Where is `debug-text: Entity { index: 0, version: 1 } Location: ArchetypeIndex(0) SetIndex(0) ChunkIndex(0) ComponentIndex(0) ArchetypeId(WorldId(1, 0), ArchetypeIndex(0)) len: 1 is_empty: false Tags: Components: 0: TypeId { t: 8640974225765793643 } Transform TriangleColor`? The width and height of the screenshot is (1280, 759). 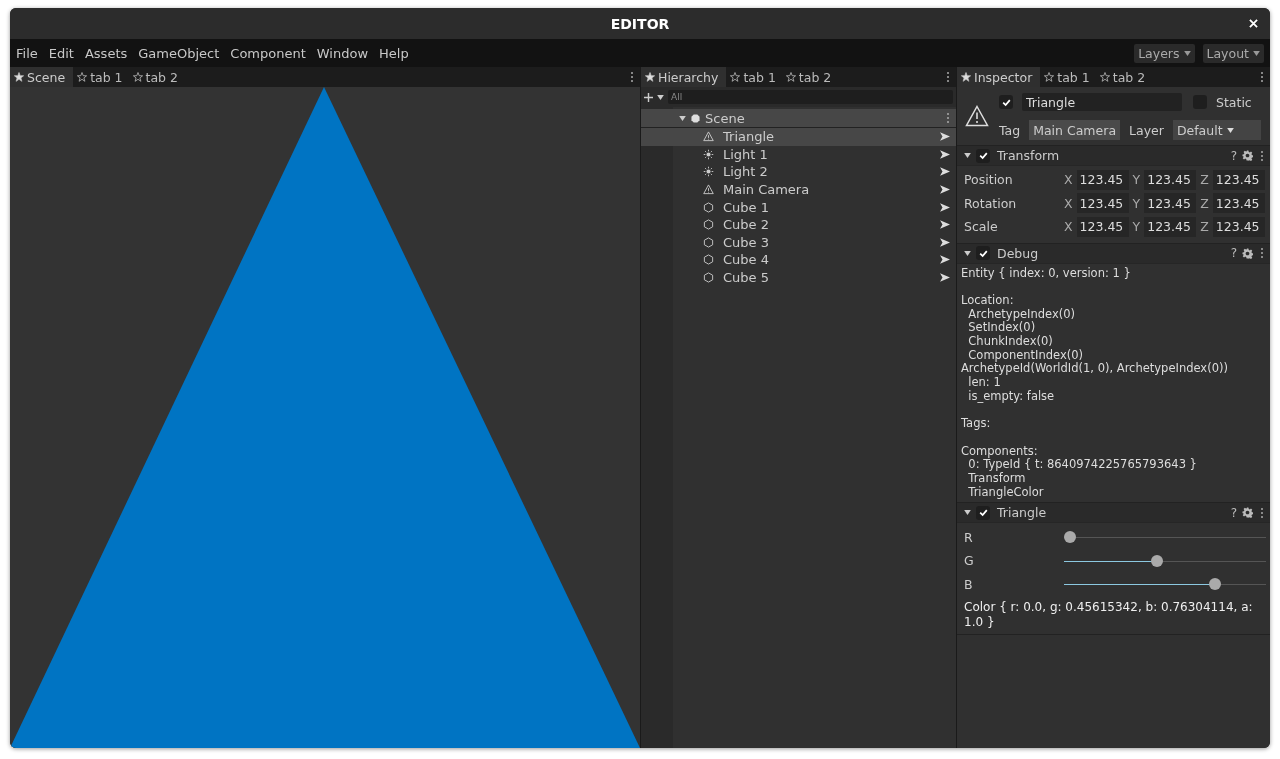 debug-text: Entity { index: 0, version: 1 } Location: ArchetypeIndex(0) SetIndex(0) ChunkIndex(0) ComponentIndex(0) ArchetypeId(WorldId(1, 0), ArchetypeIndex(0)) len: 1 is_empty: false Tags: Components: 0: TypeId { t: 8640974225765793643 } Transform TriangleColor is located at coordinates (1095, 383).